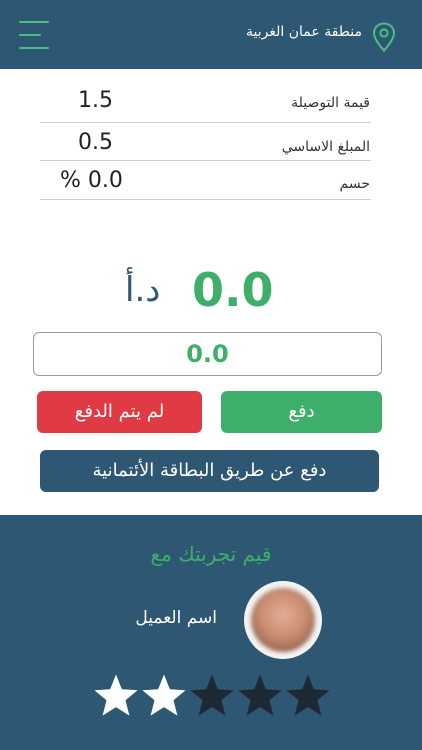 This screenshot has width=422, height=750. I want to click on map-pin-icon, so click(384, 37).